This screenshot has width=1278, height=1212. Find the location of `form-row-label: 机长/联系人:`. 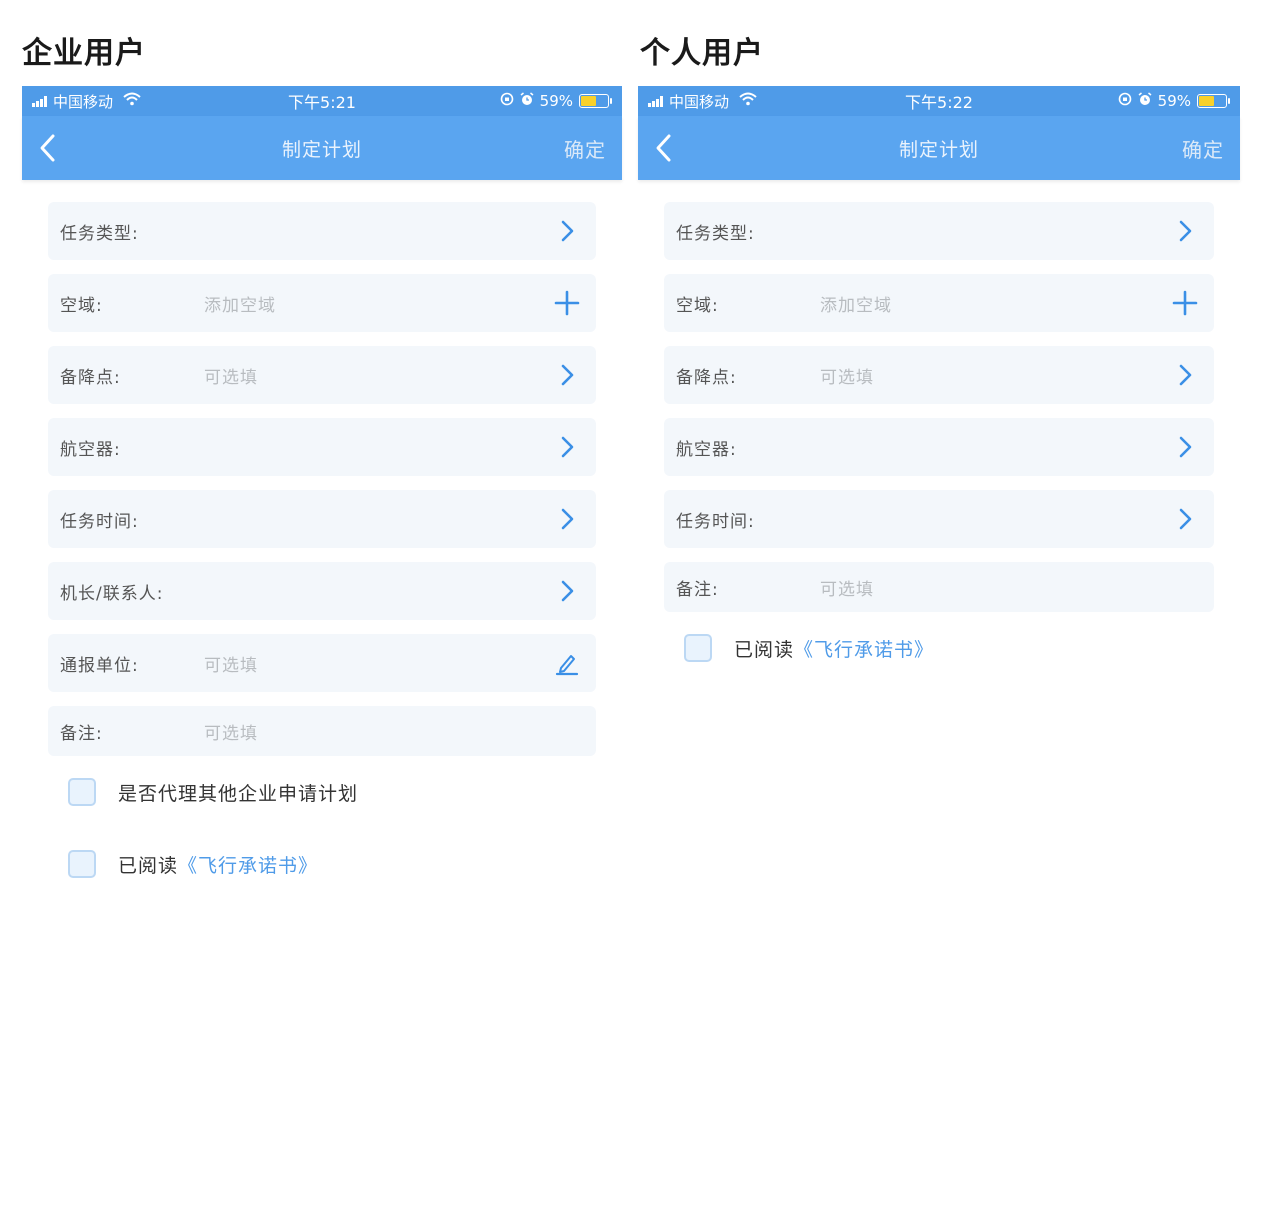

form-row-label: 机长/联系人: is located at coordinates (112, 593).